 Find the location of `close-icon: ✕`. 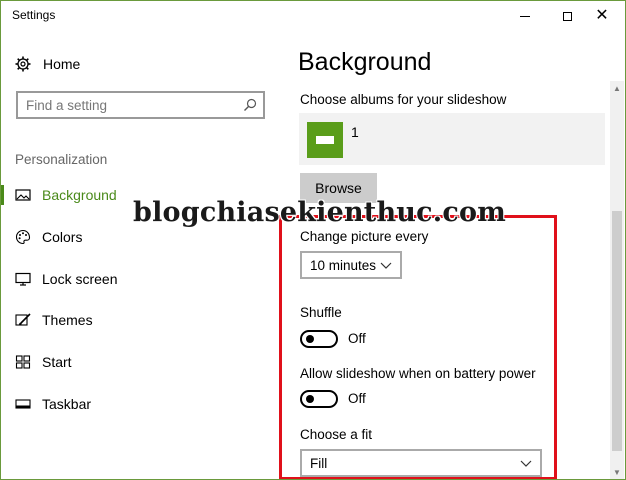

close-icon: ✕ is located at coordinates (602, 15).